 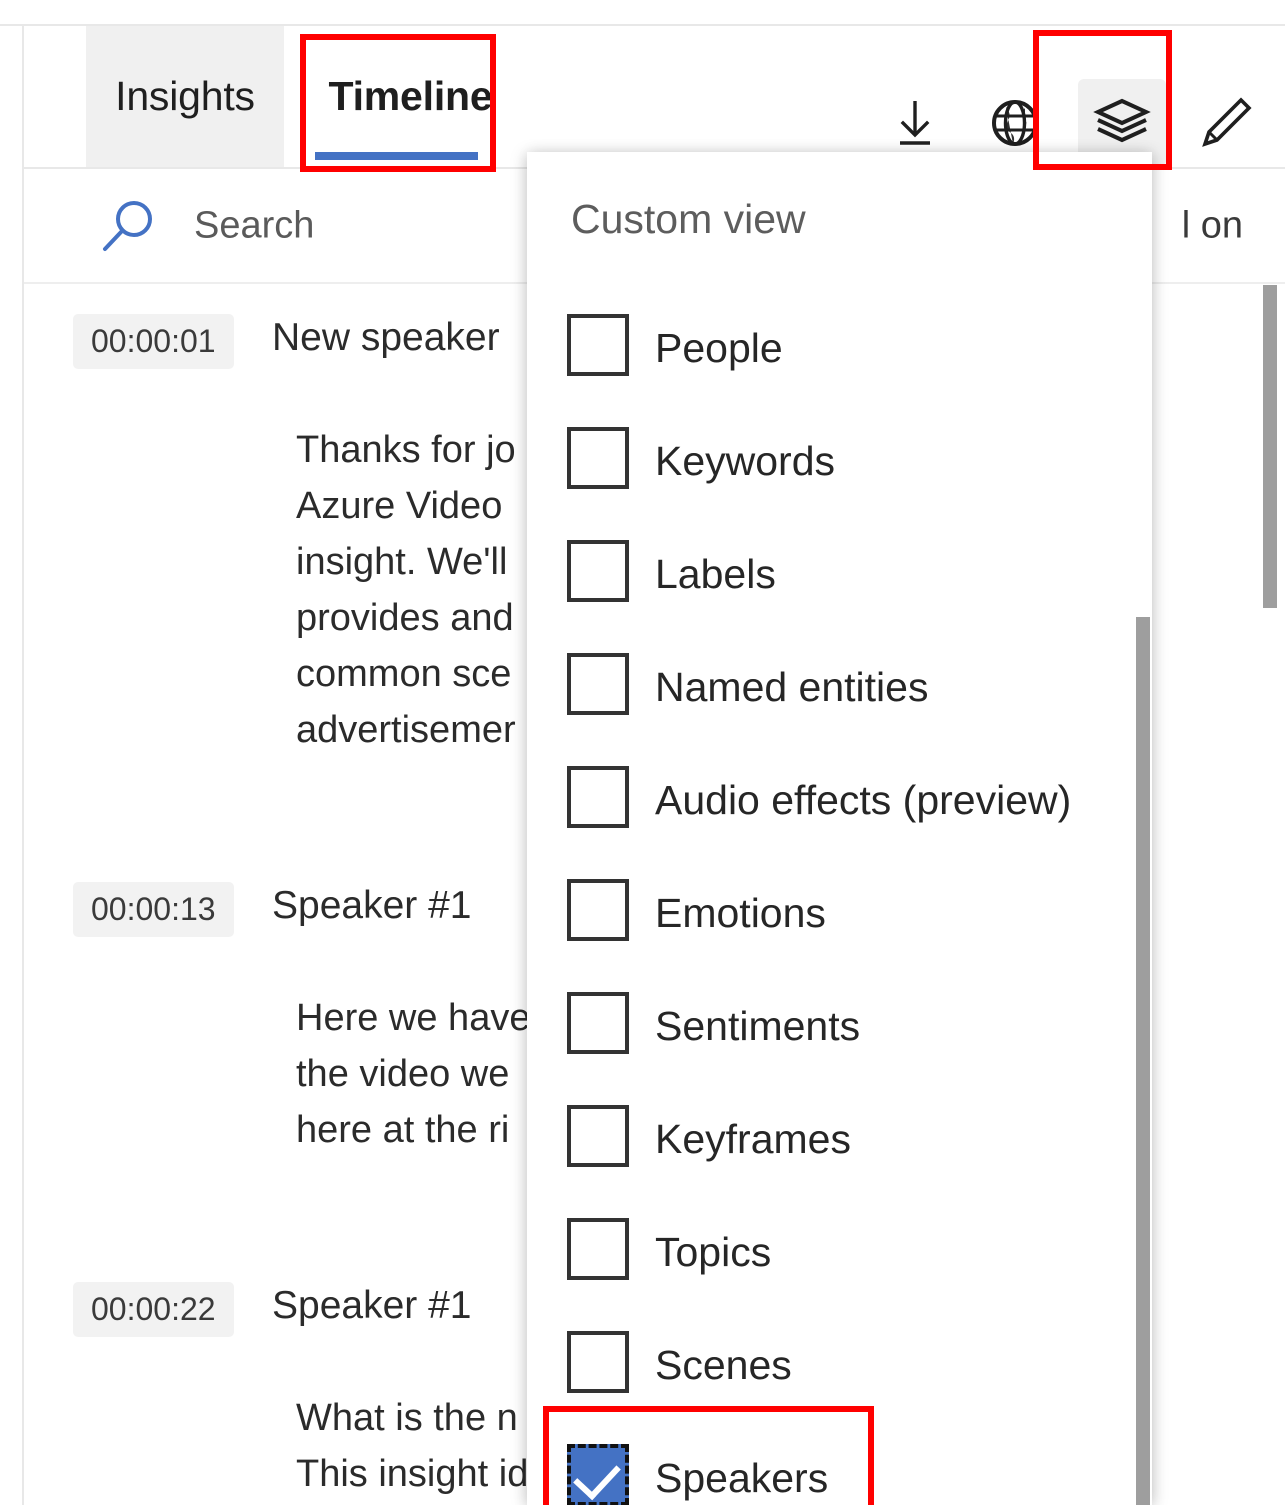 What do you see at coordinates (839, 1365) in the screenshot?
I see `dropdown-item-scenes: Scenes` at bounding box center [839, 1365].